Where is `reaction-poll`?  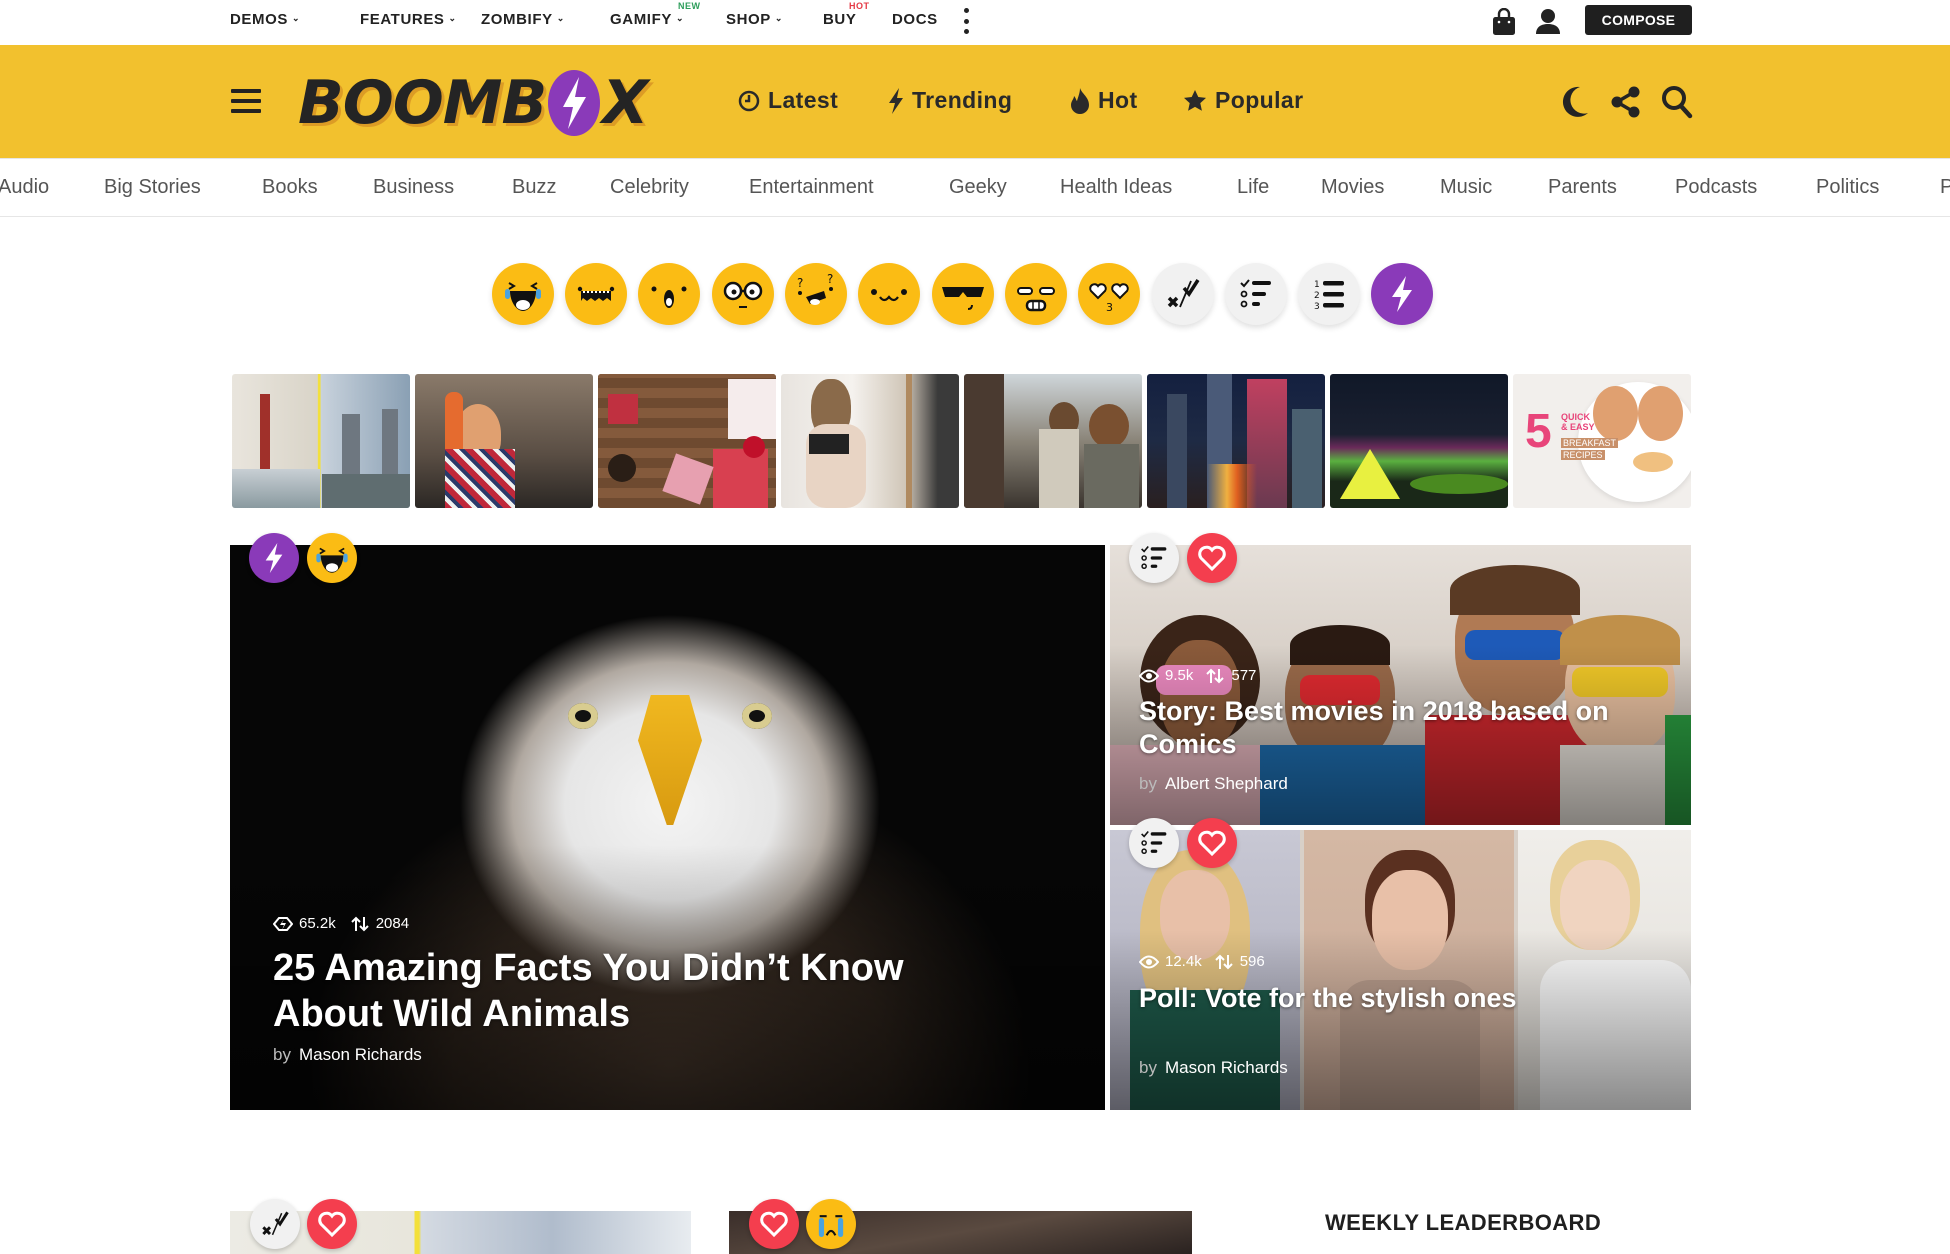
reaction-poll is located at coordinates (1256, 294).